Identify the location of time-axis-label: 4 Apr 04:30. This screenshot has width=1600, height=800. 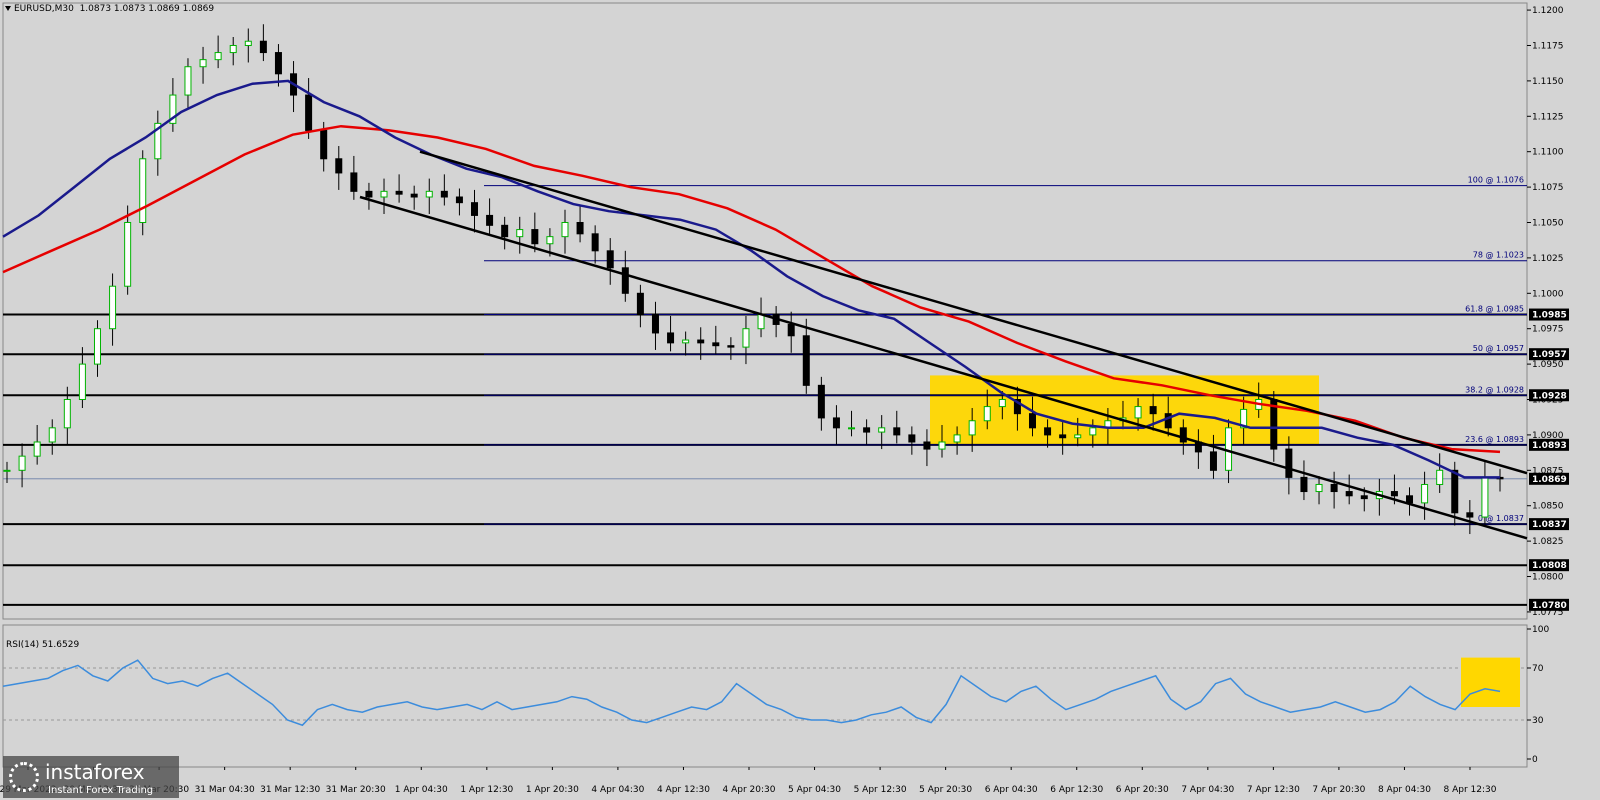
(617, 790).